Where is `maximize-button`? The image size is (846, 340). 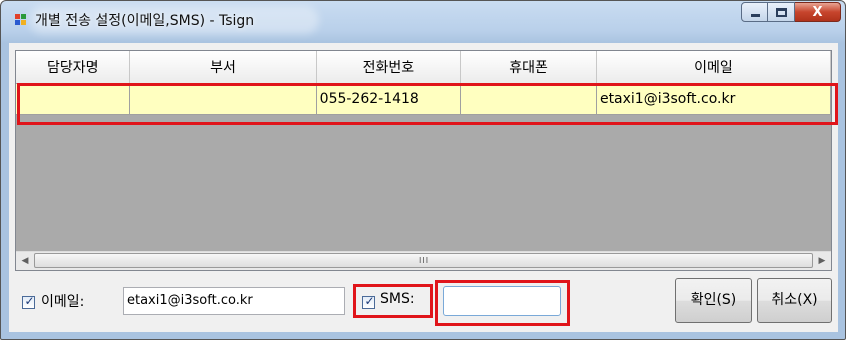
maximize-button is located at coordinates (781, 12).